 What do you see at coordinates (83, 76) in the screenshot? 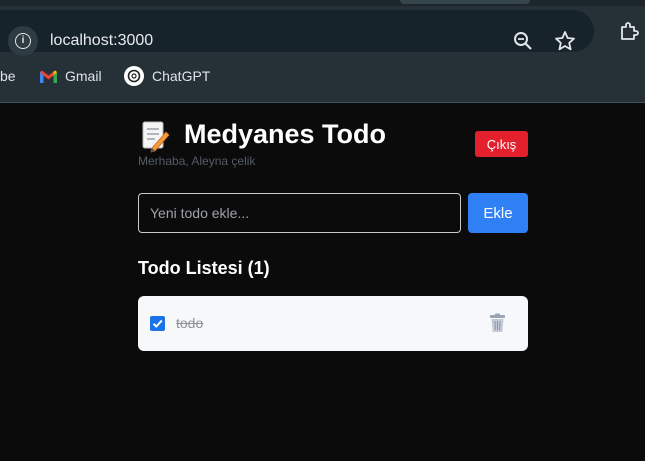
I see `bookmark-gmail: Gmail` at bounding box center [83, 76].